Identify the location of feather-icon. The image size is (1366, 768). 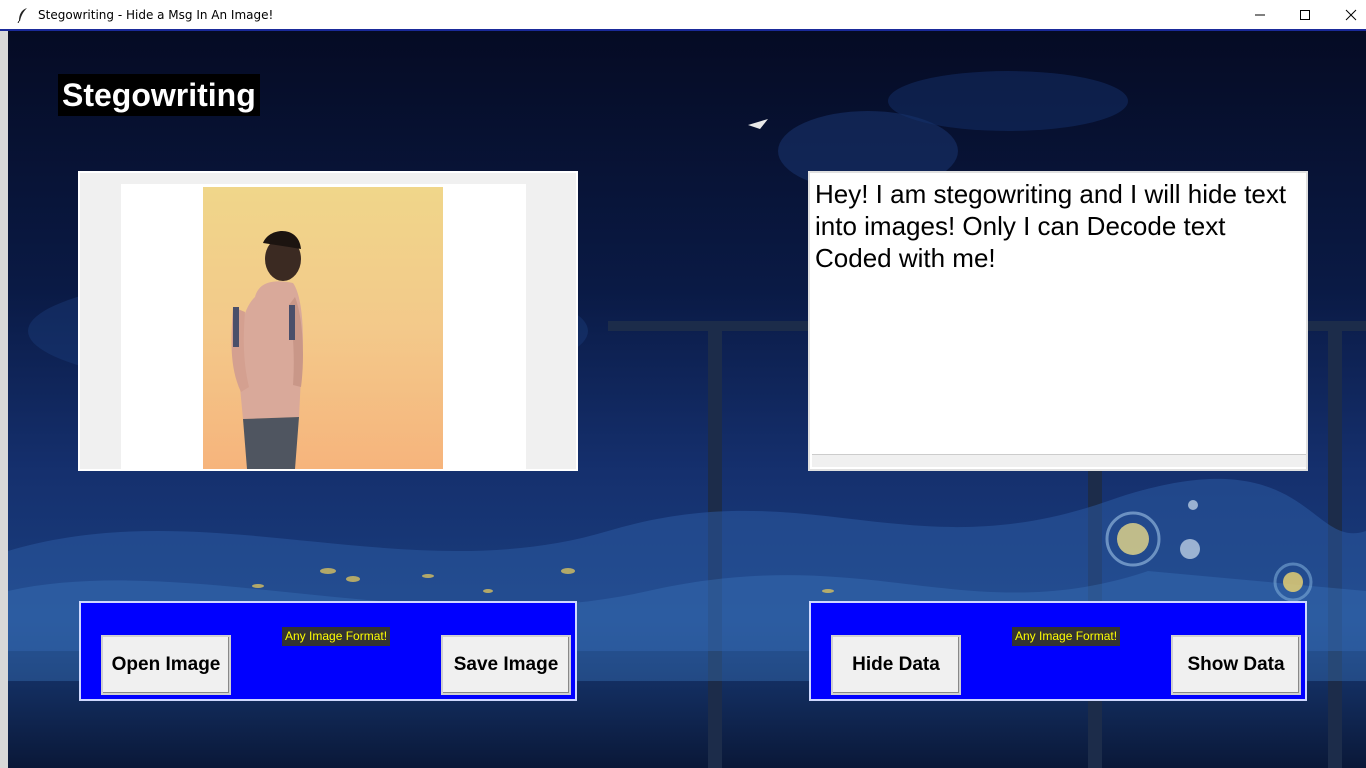
(22, 15).